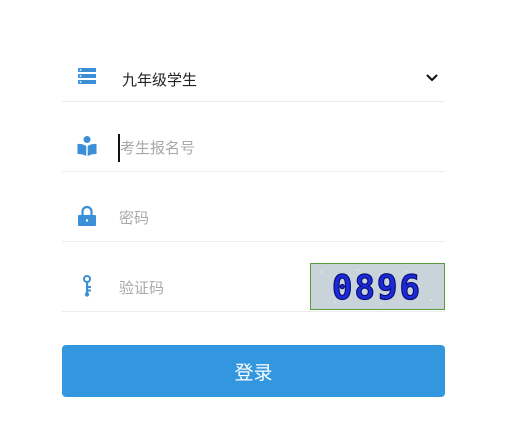  I want to click on captcha-text: 0896, so click(377, 288).